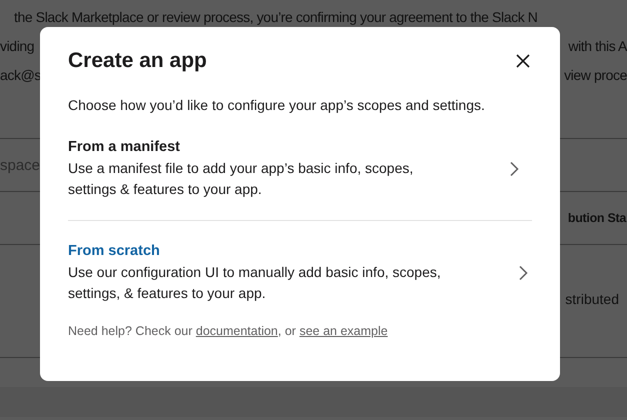  I want to click on dialog-subtitle: Choose how you’d like to configure your app’s scopes and settings., so click(277, 105).